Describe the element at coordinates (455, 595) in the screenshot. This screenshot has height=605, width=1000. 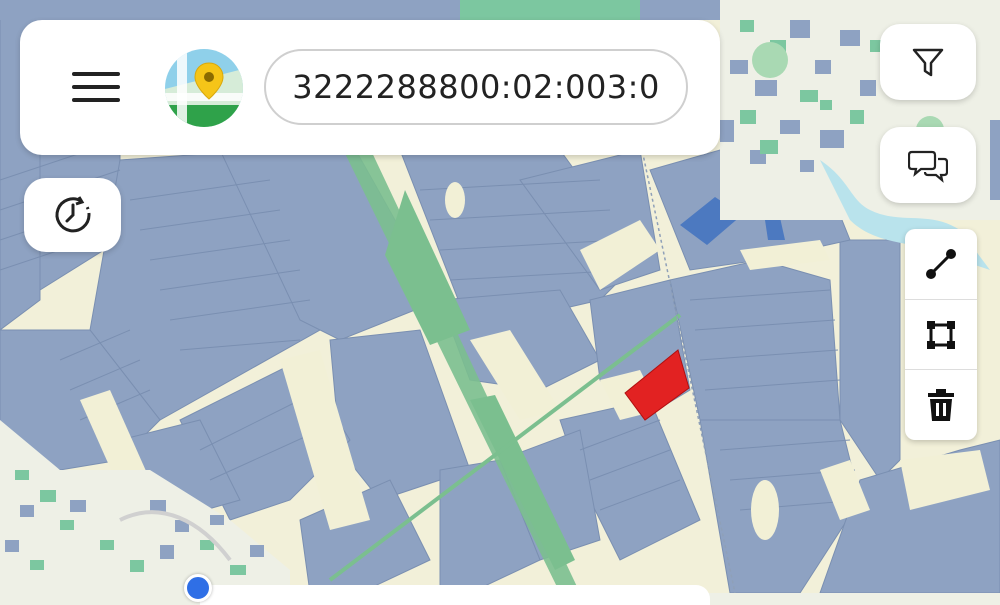
I see `bottom-sheet-handle` at that location.